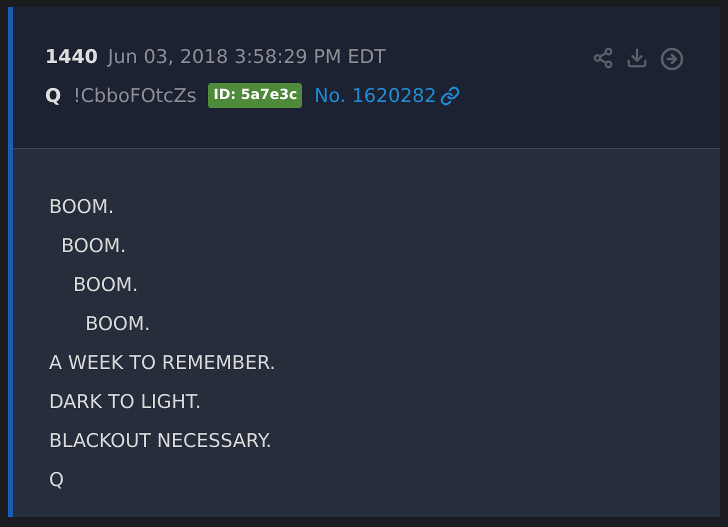  What do you see at coordinates (387, 96) in the screenshot?
I see `post-link: No. 1620282` at bounding box center [387, 96].